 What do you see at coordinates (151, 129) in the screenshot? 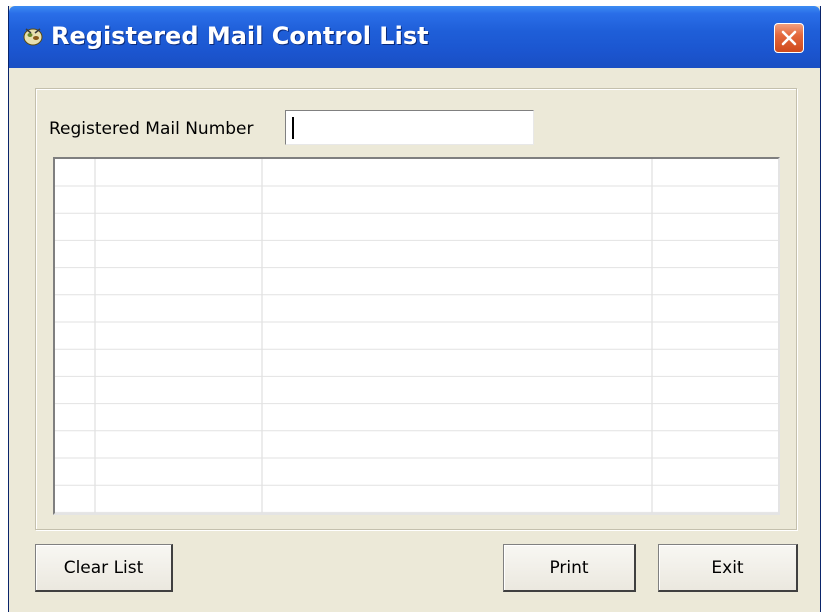
I see `mail-number-label: Registered Mail Number` at bounding box center [151, 129].